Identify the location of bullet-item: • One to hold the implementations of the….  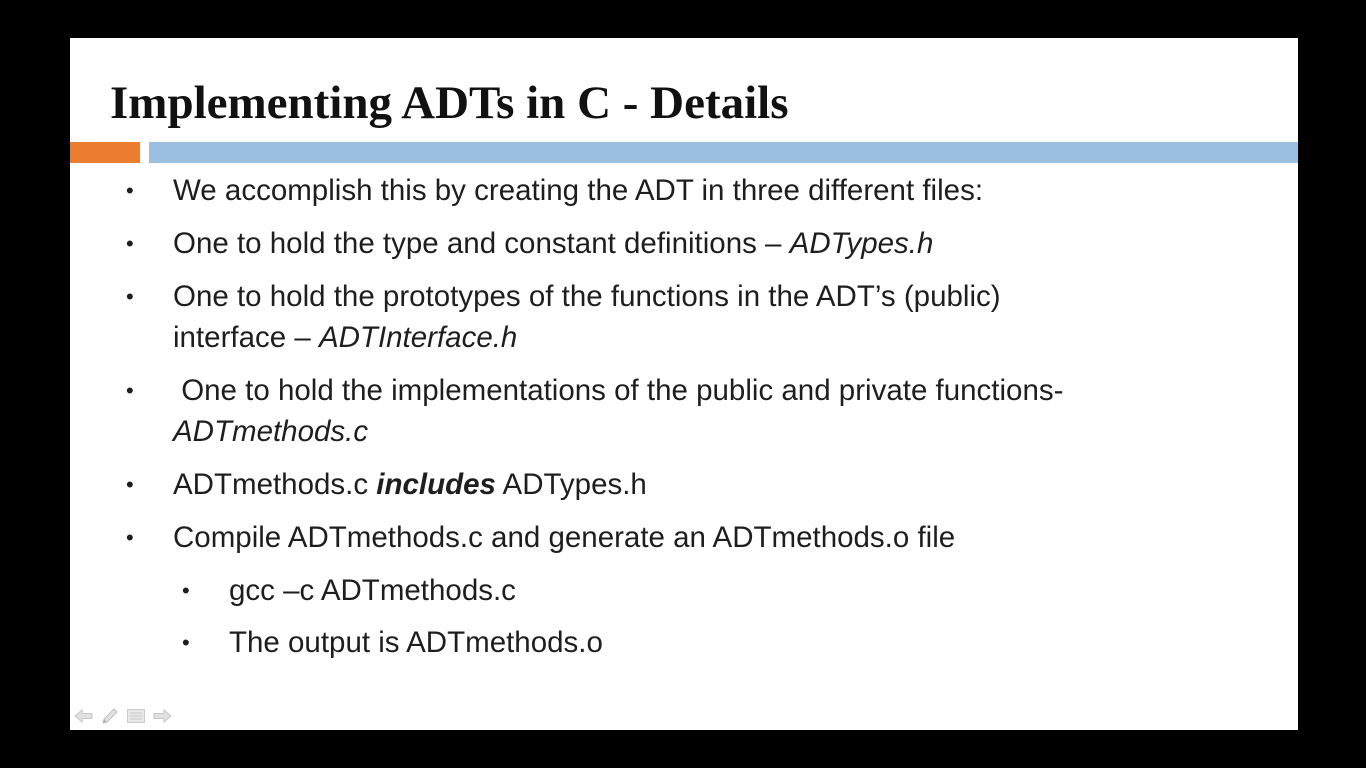
(681, 411).